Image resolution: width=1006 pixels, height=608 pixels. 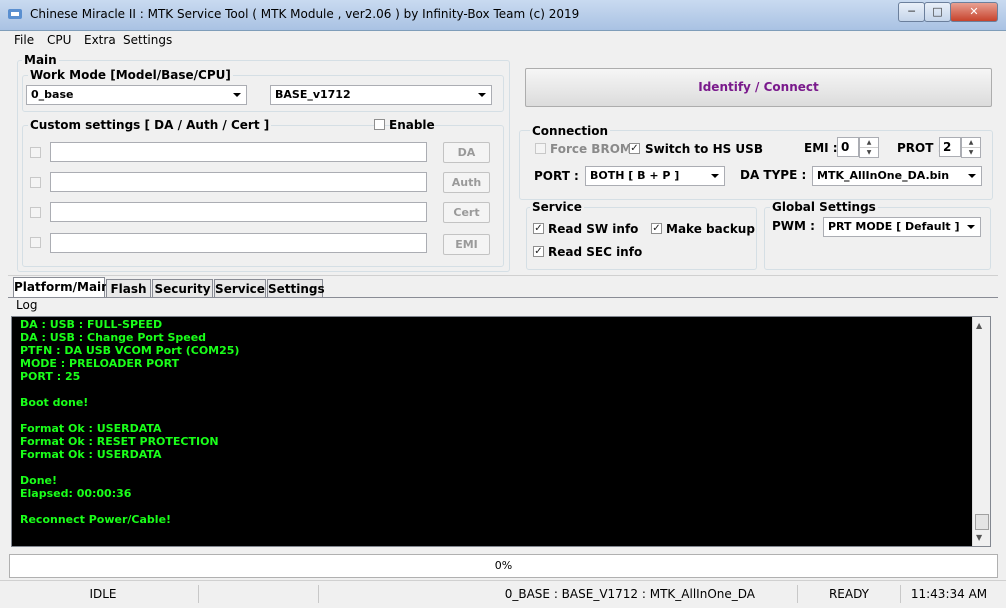 What do you see at coordinates (54, 402) in the screenshot?
I see `log-line: Boot done!` at bounding box center [54, 402].